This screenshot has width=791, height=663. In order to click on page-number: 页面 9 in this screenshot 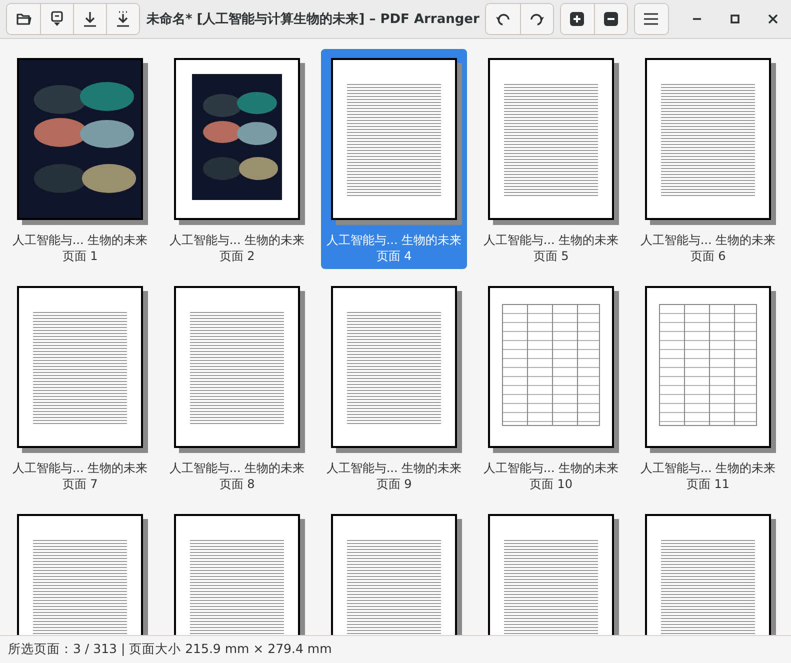, I will do `click(394, 484)`.